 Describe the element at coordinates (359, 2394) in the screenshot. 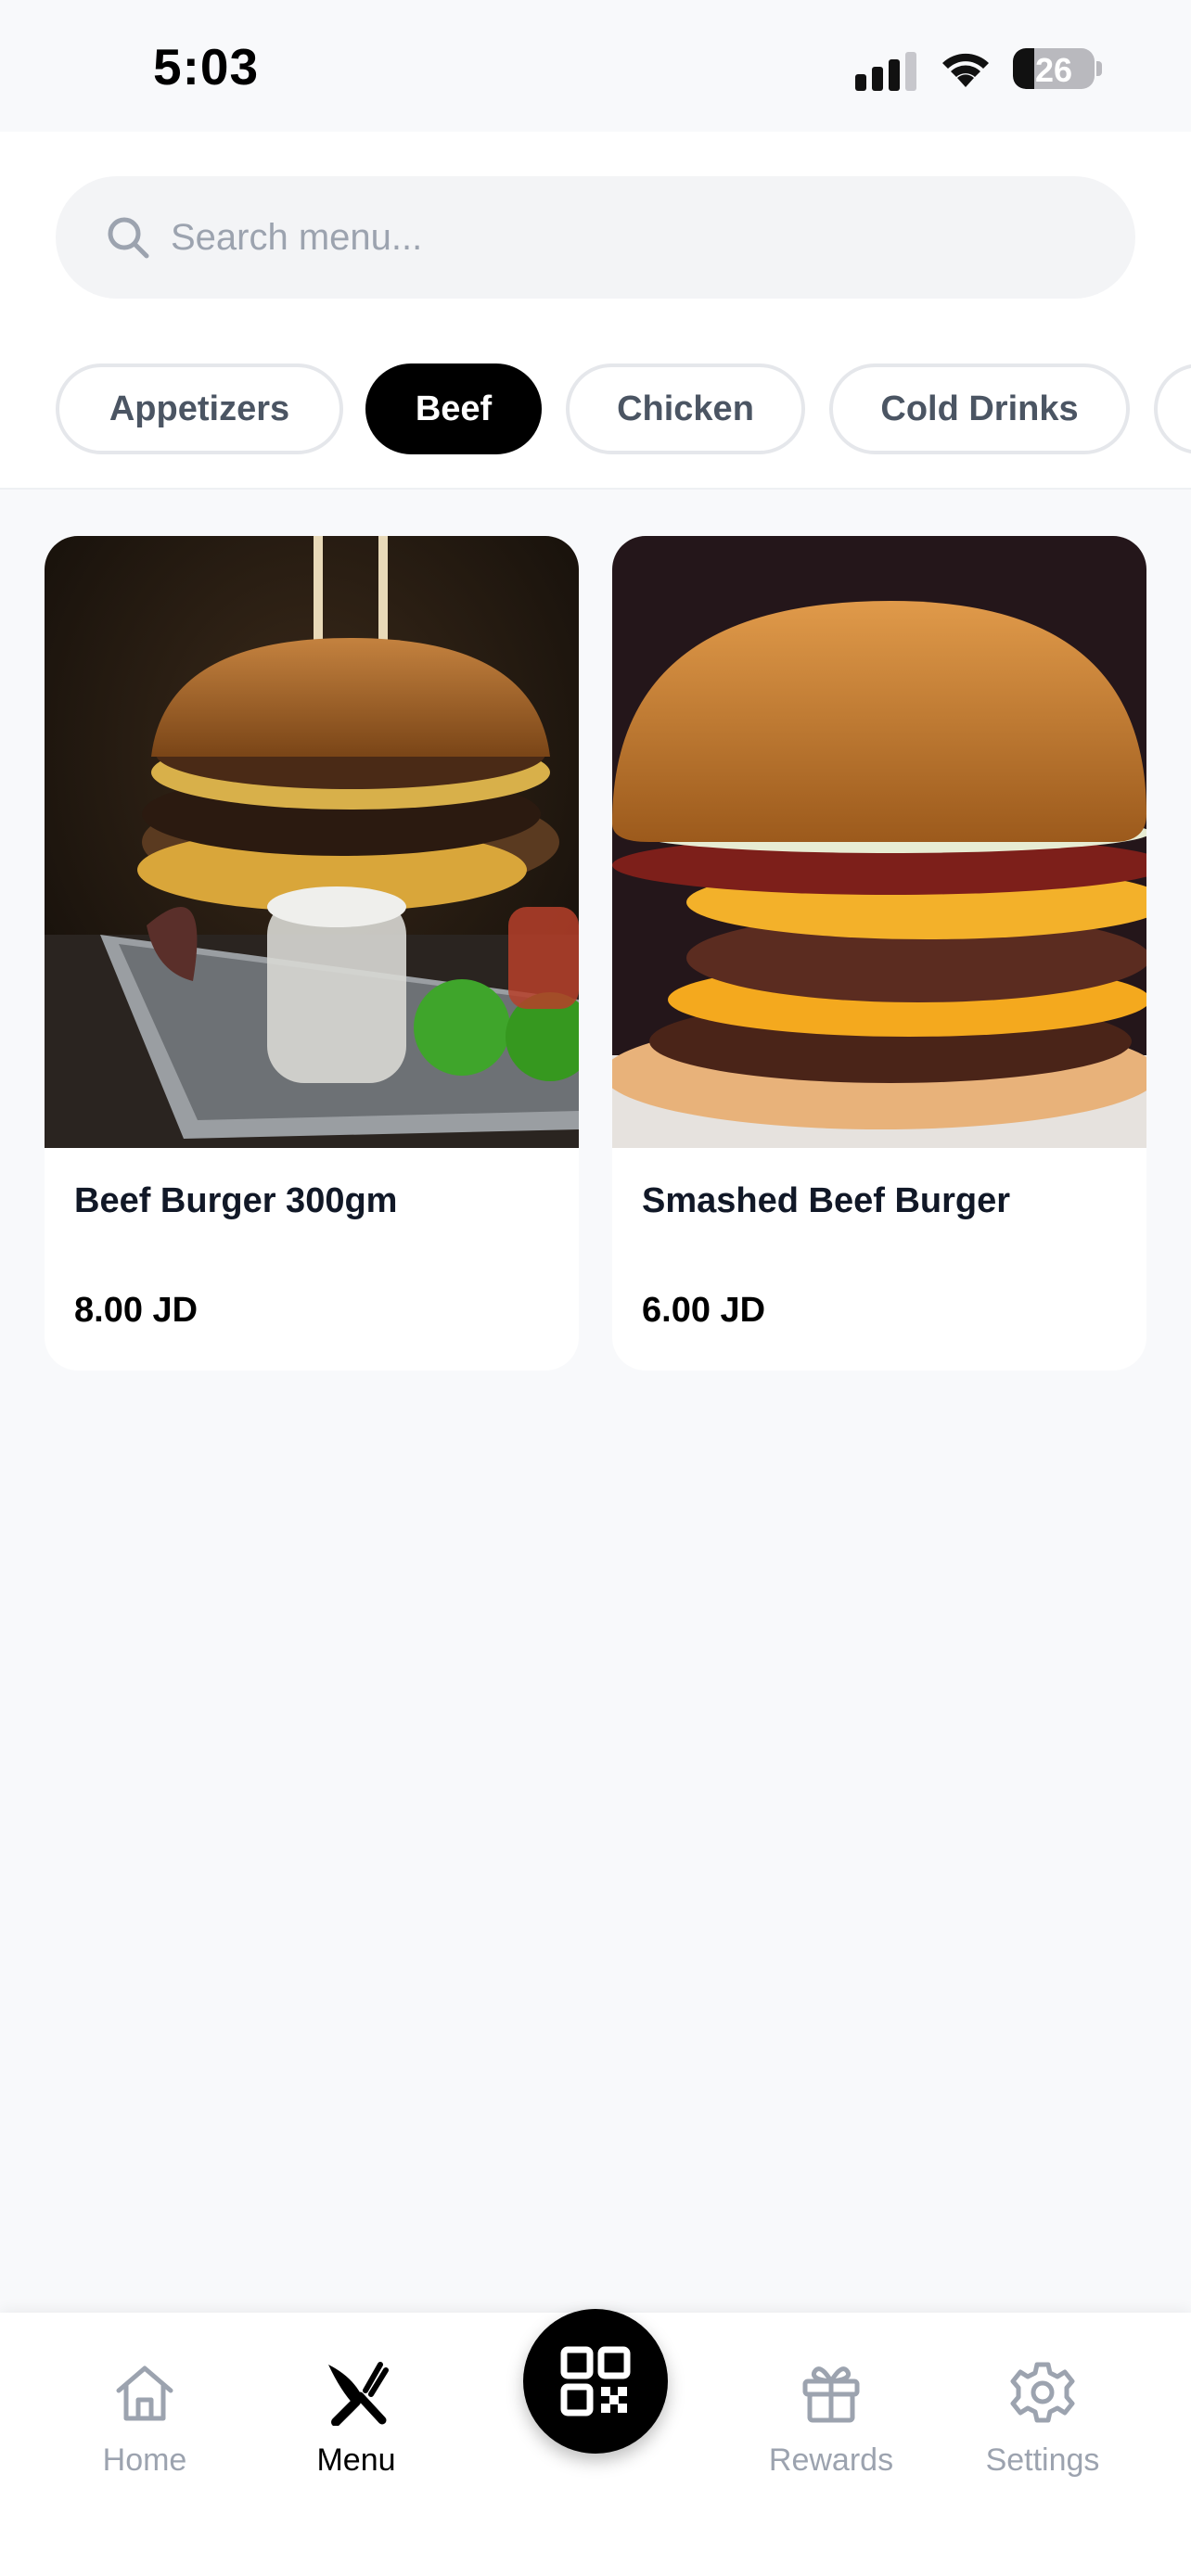

I see `fork-knife-icon` at that location.